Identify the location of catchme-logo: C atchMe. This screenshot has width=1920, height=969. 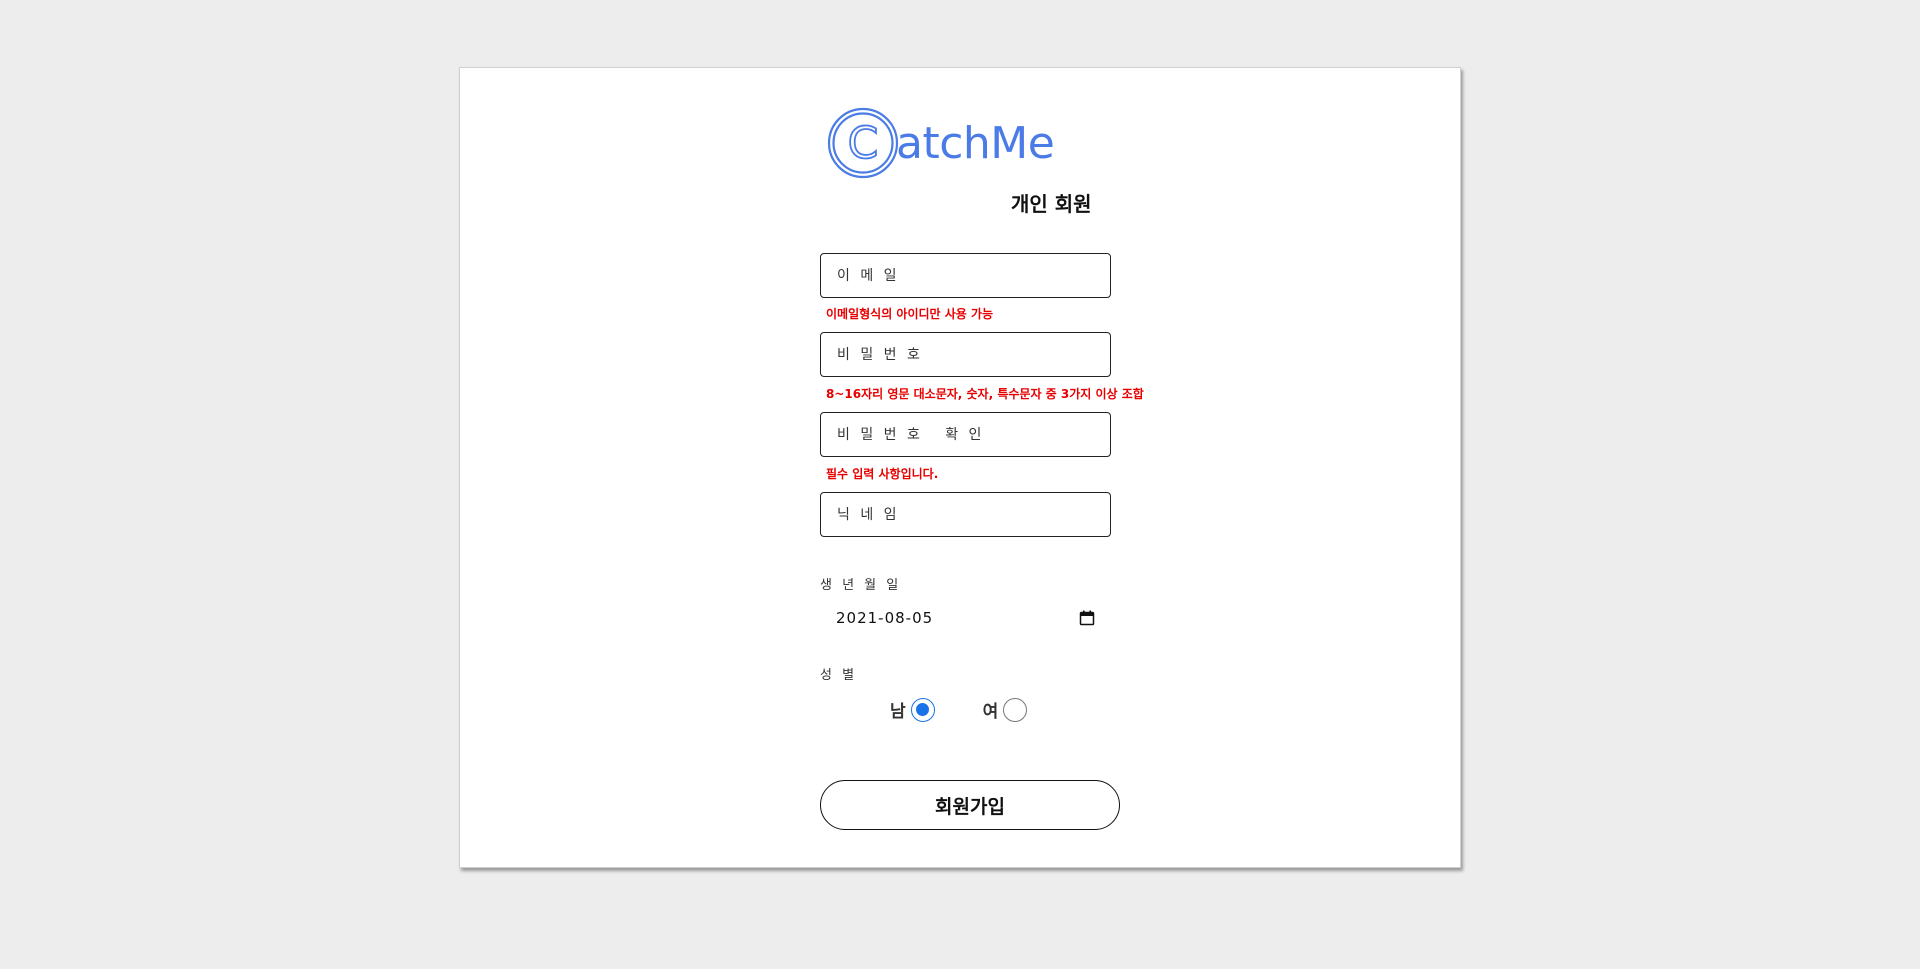
(940, 143).